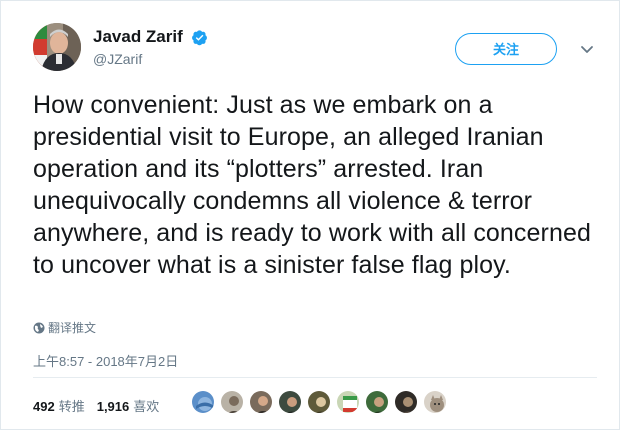 The width and height of the screenshot is (620, 430). What do you see at coordinates (72, 328) in the screenshot?
I see `translate-label: 翻译推文` at bounding box center [72, 328].